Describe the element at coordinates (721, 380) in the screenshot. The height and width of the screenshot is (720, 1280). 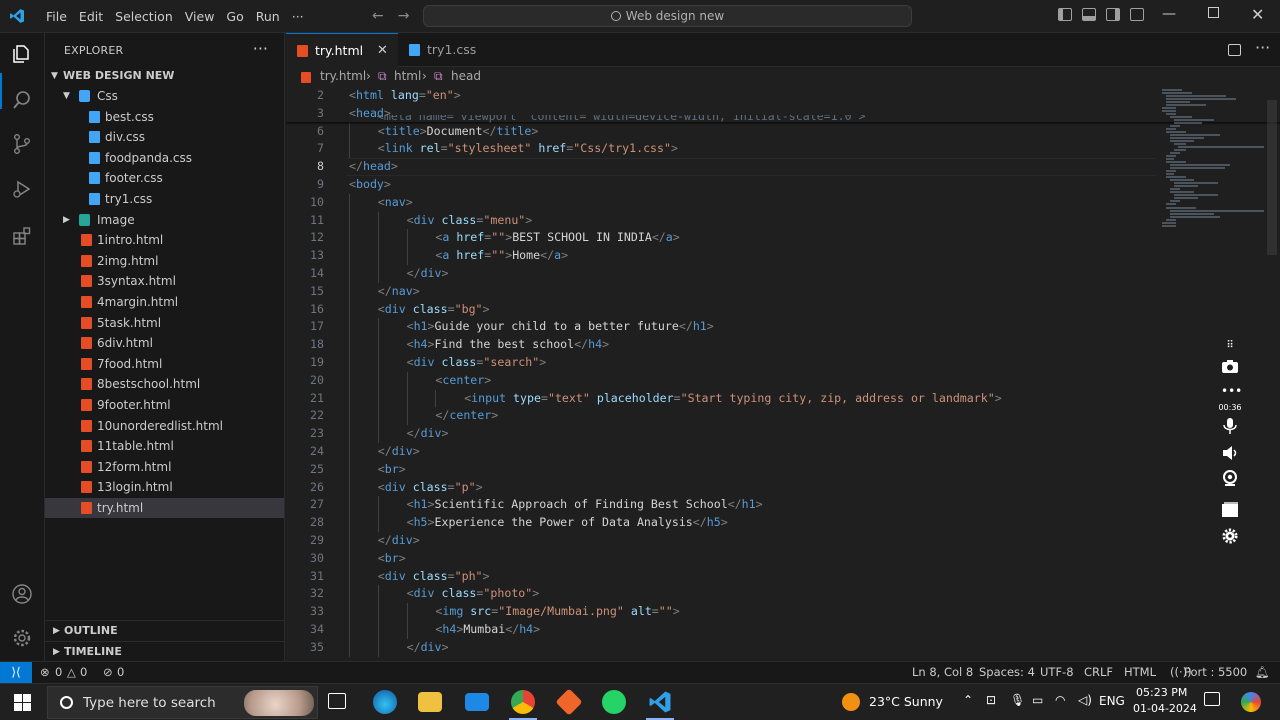
I see `code-line: 20 <center>` at that location.